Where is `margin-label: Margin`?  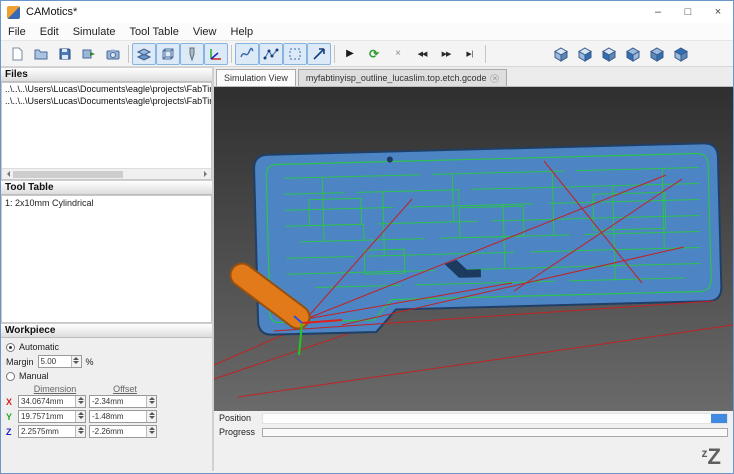
margin-label: Margin is located at coordinates (20, 361).